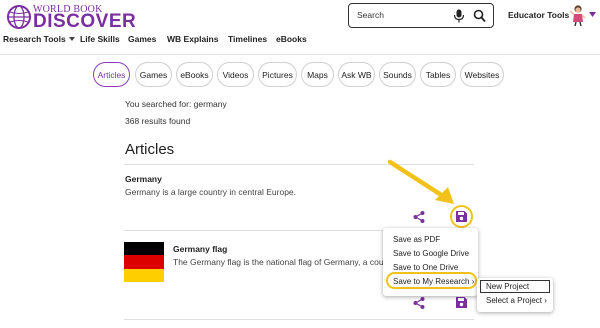 The height and width of the screenshot is (328, 600). Describe the element at coordinates (144, 249) in the screenshot. I see `flag-stripe-black` at that location.